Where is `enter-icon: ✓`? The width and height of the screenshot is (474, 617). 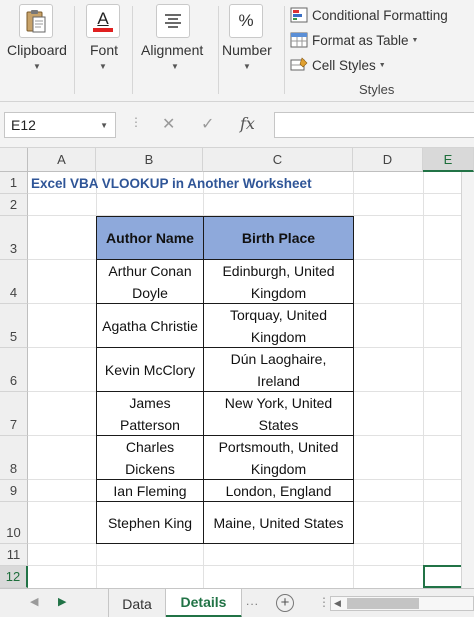 enter-icon: ✓ is located at coordinates (207, 124).